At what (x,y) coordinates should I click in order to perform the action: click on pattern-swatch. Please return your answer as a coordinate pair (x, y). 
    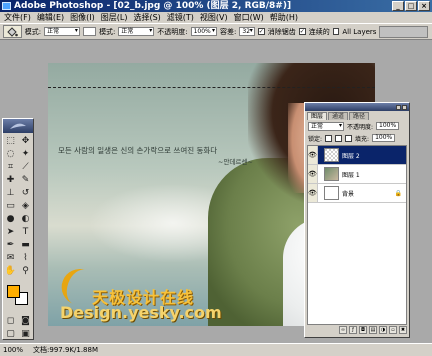
    Looking at the image, I should click on (89, 31).